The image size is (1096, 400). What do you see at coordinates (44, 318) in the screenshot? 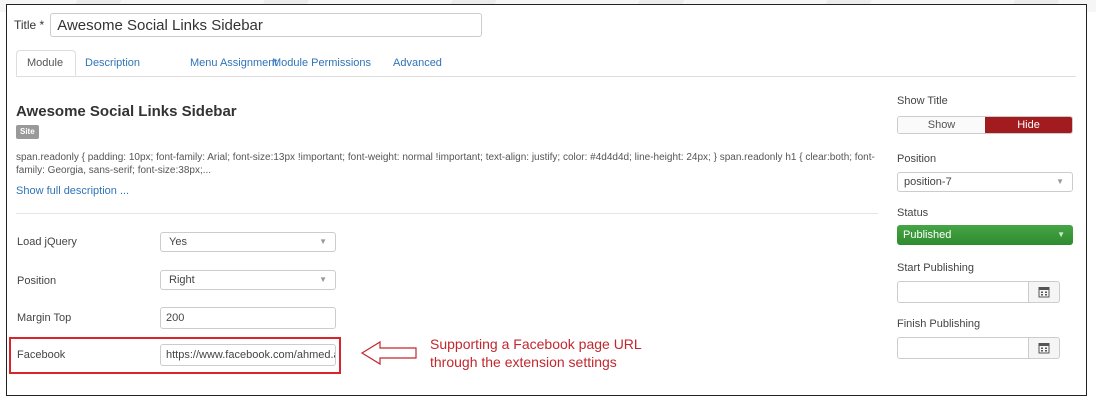
I see `margin-top-label: Margin Top` at bounding box center [44, 318].